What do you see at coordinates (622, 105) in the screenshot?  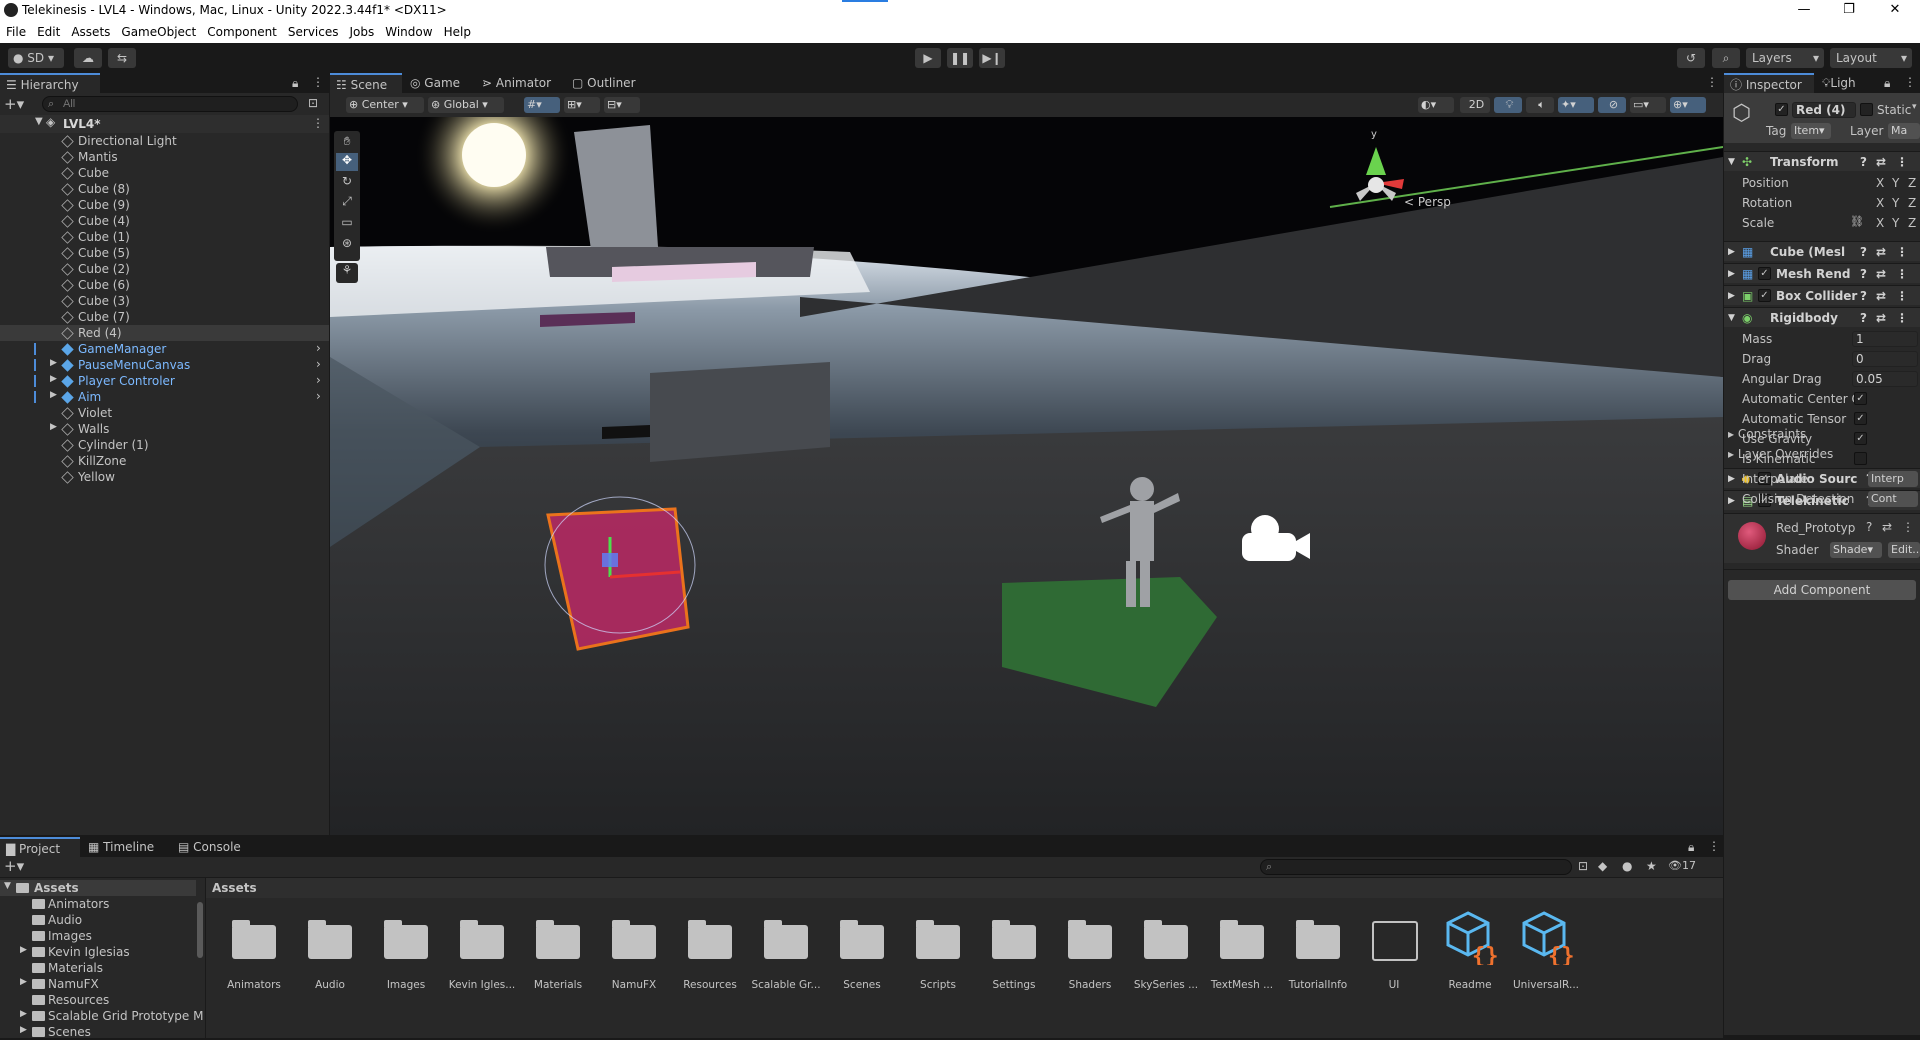 I see `increment-snap-icon: ⊟▾` at bounding box center [622, 105].